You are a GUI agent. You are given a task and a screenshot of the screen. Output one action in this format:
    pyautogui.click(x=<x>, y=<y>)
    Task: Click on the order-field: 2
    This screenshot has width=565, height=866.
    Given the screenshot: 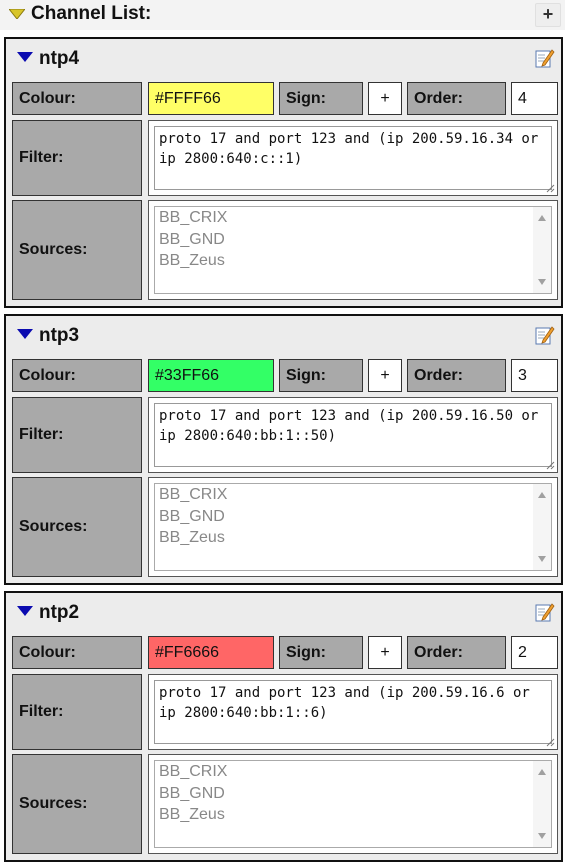 What is the action you would take?
    pyautogui.click(x=534, y=652)
    